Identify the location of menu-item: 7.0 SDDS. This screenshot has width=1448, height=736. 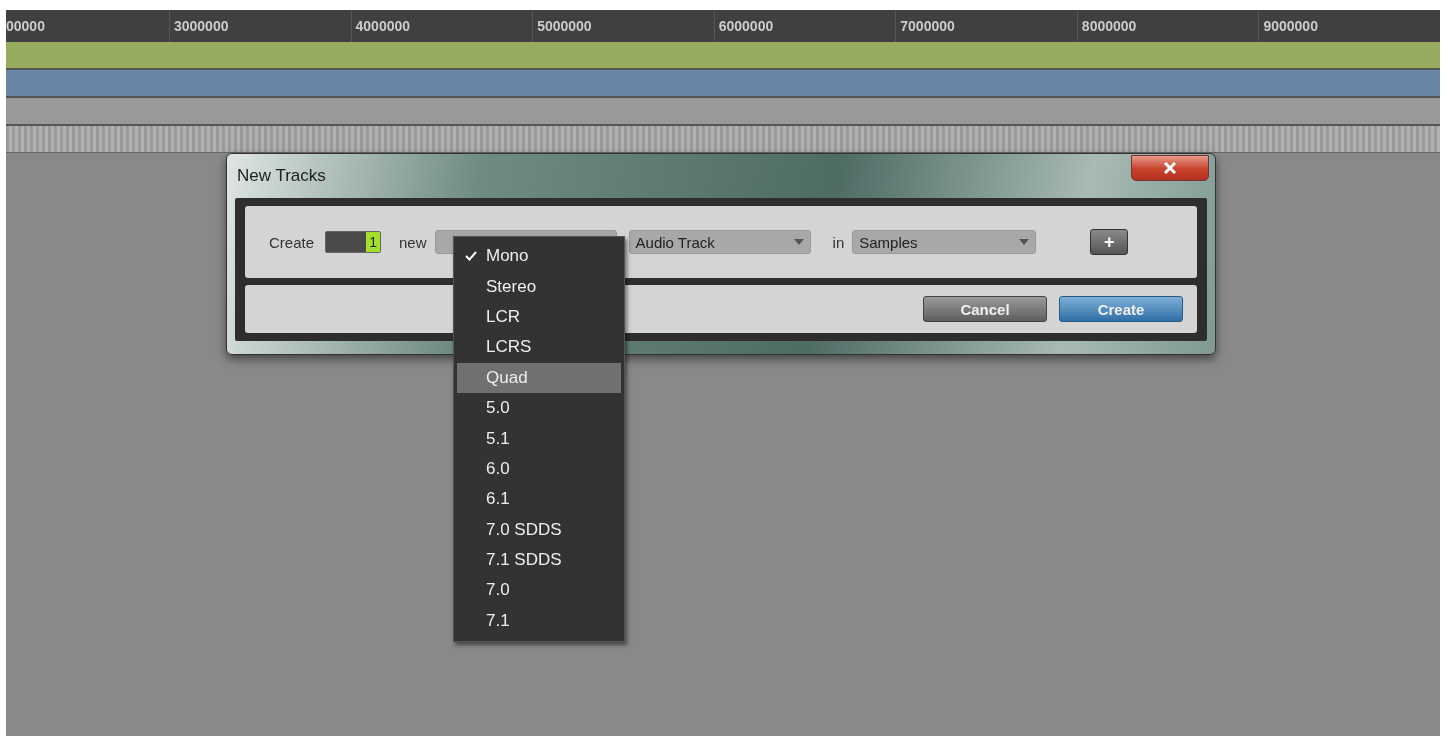
(539, 529).